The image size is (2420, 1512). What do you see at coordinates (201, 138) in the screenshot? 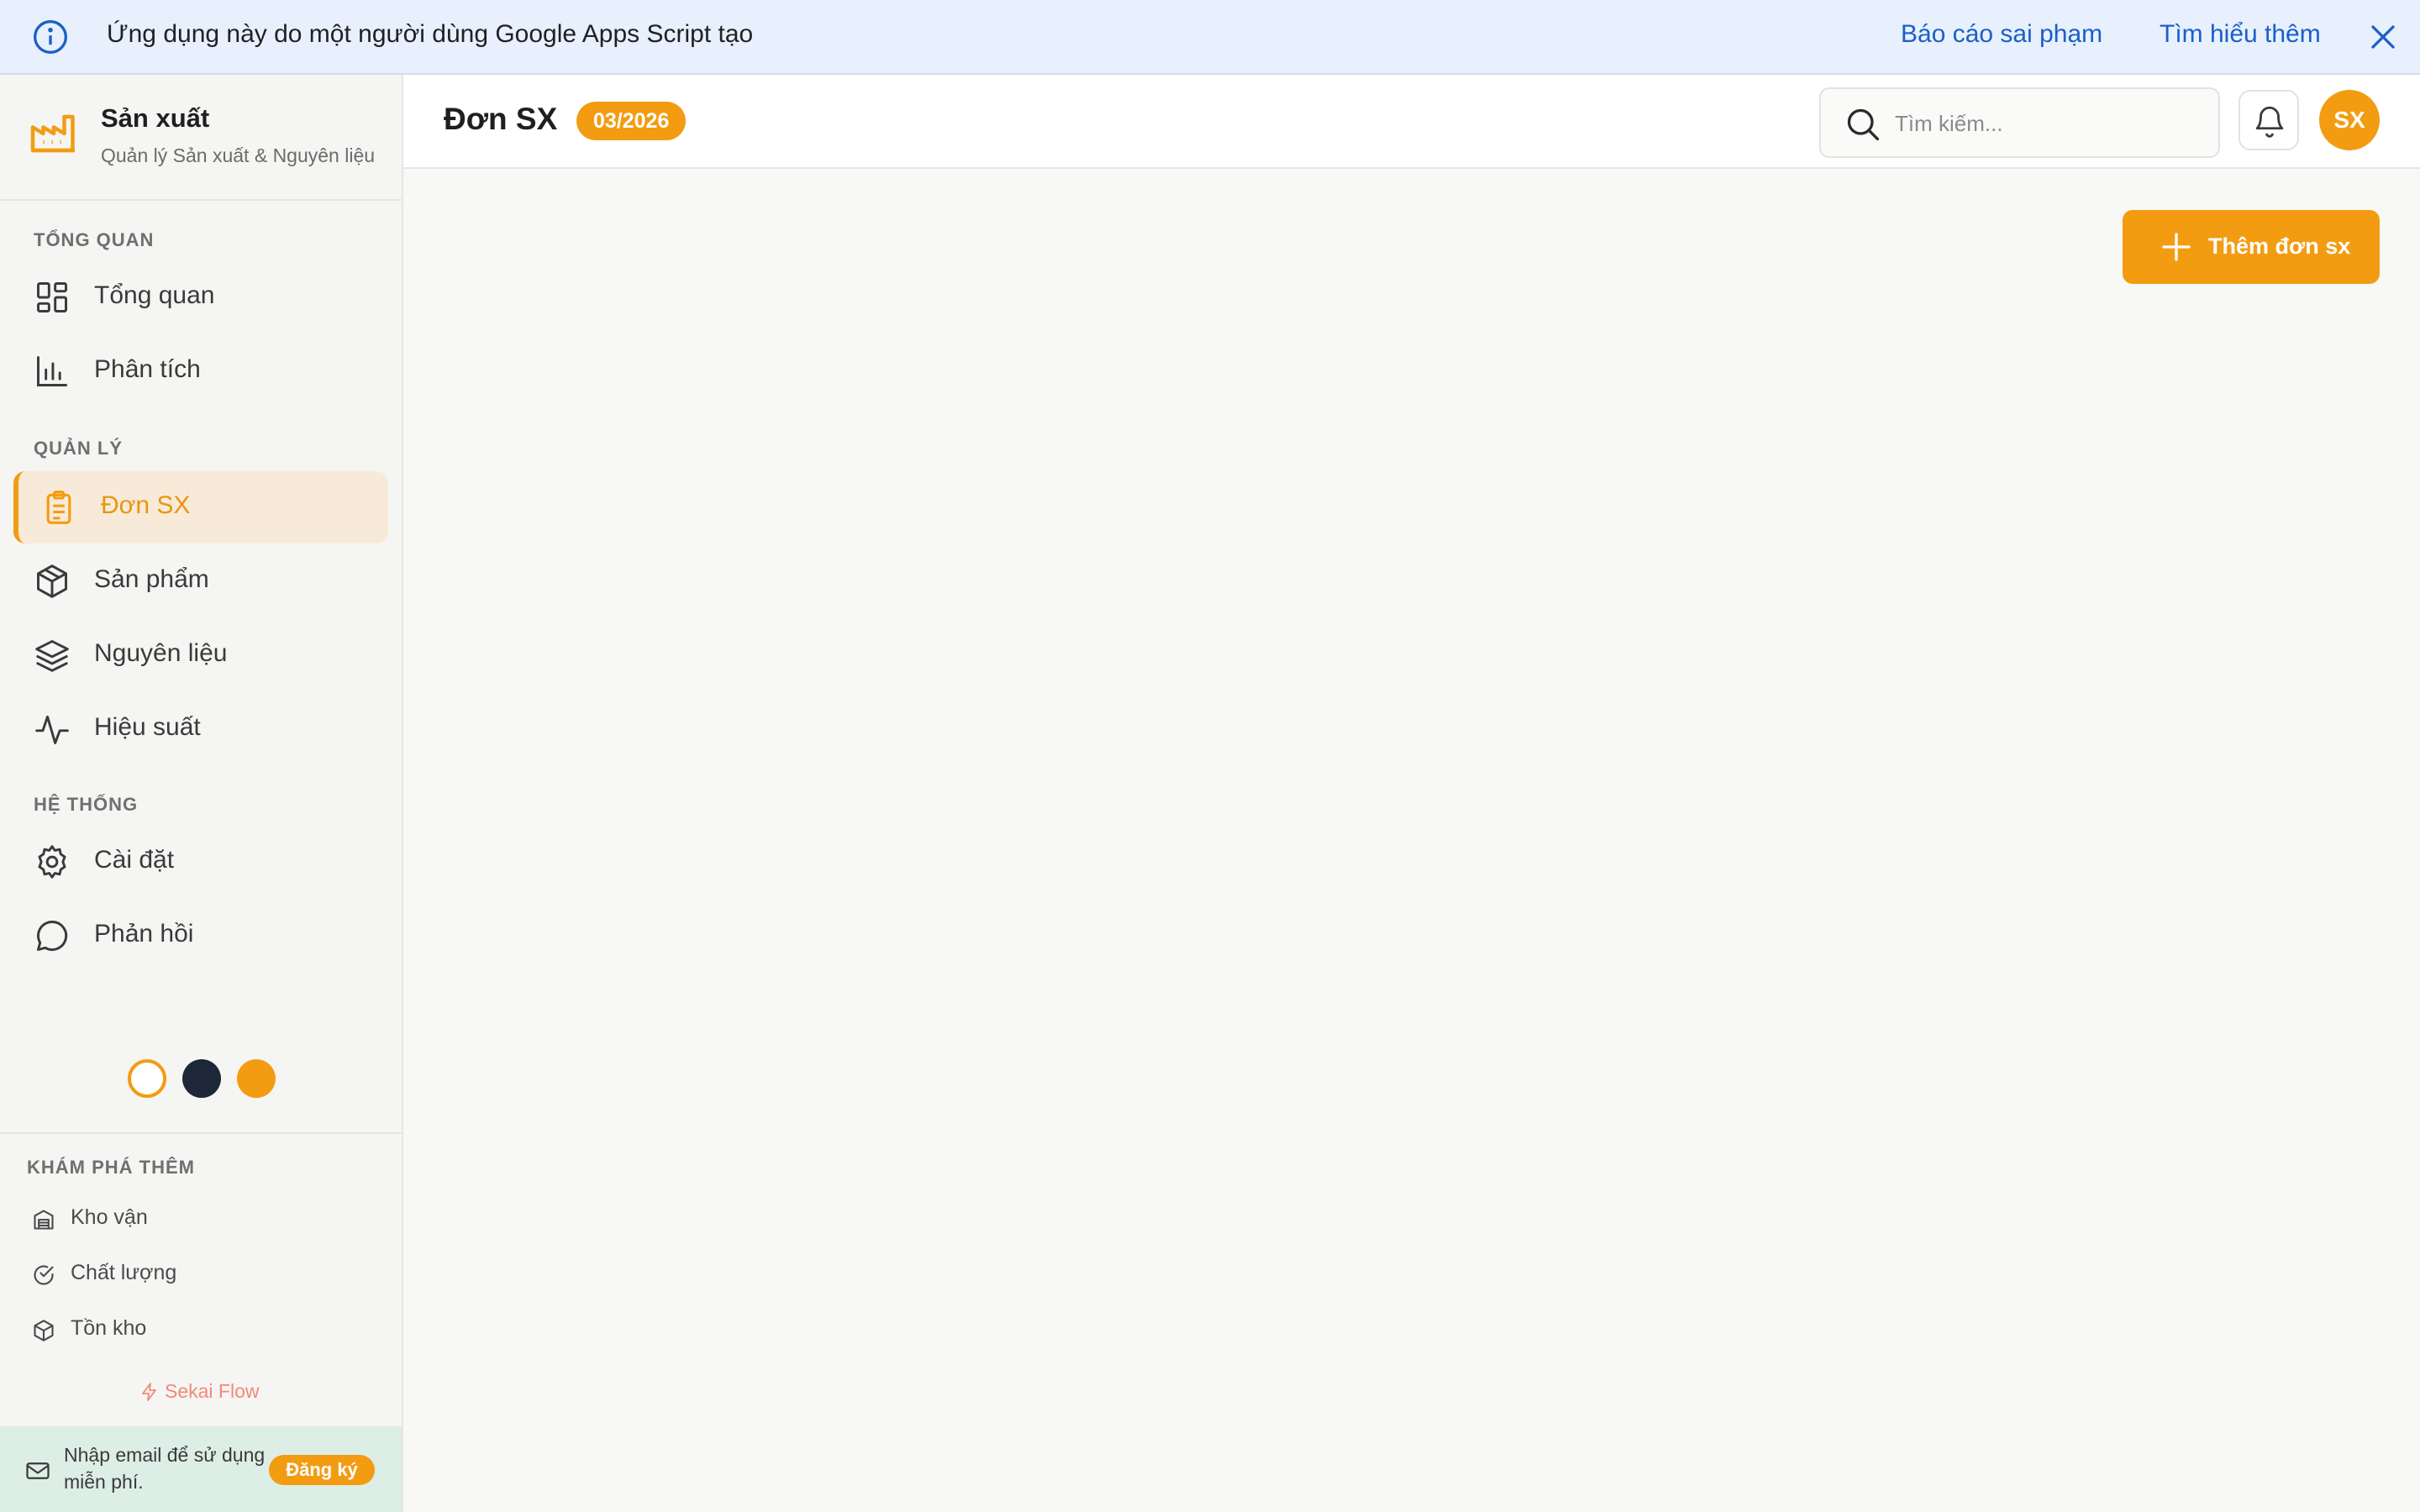
I see `brand-block: Sản xuất Quản lý Sản xuất & Nguyên liệu` at bounding box center [201, 138].